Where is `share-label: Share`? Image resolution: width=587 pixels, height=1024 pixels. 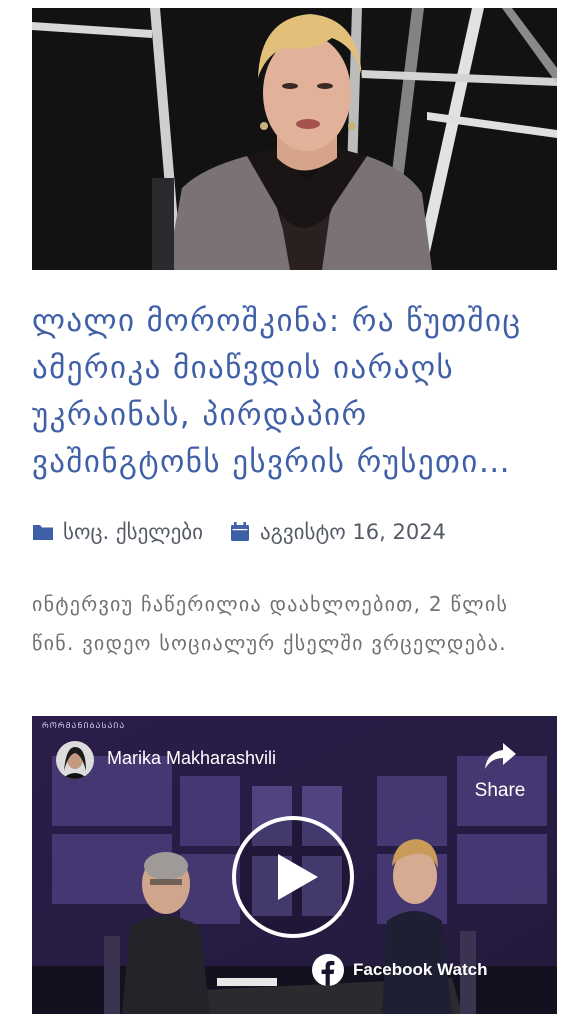 share-label: Share is located at coordinates (500, 790).